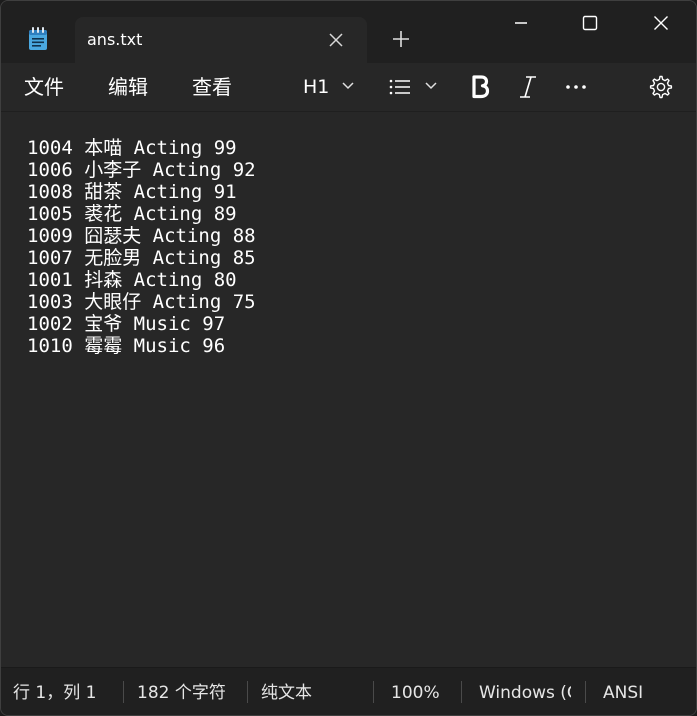 The width and height of the screenshot is (697, 716). What do you see at coordinates (141, 302) in the screenshot?
I see `text-line: 1003 大眼仔 Acting 75` at bounding box center [141, 302].